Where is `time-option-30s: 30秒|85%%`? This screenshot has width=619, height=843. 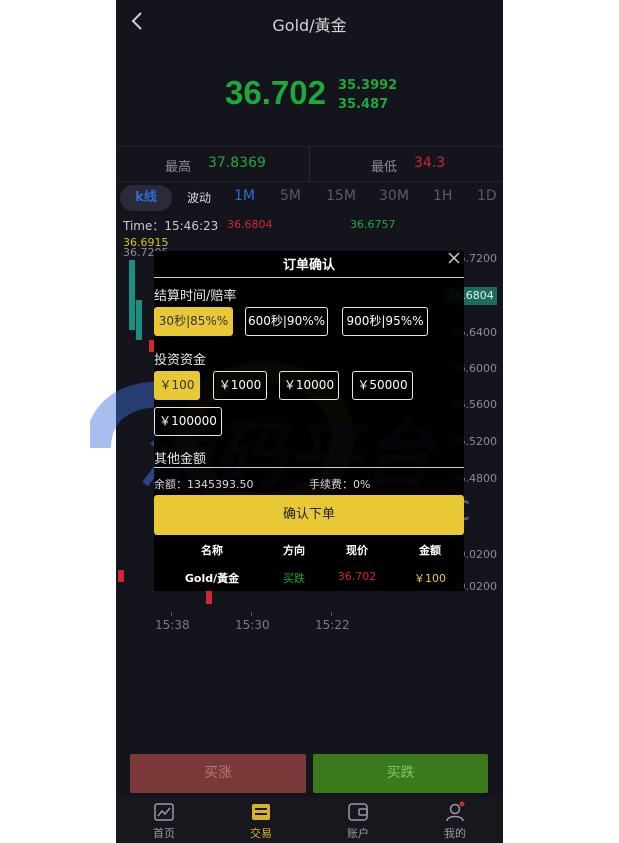 time-option-30s: 30秒|85%% is located at coordinates (193, 321).